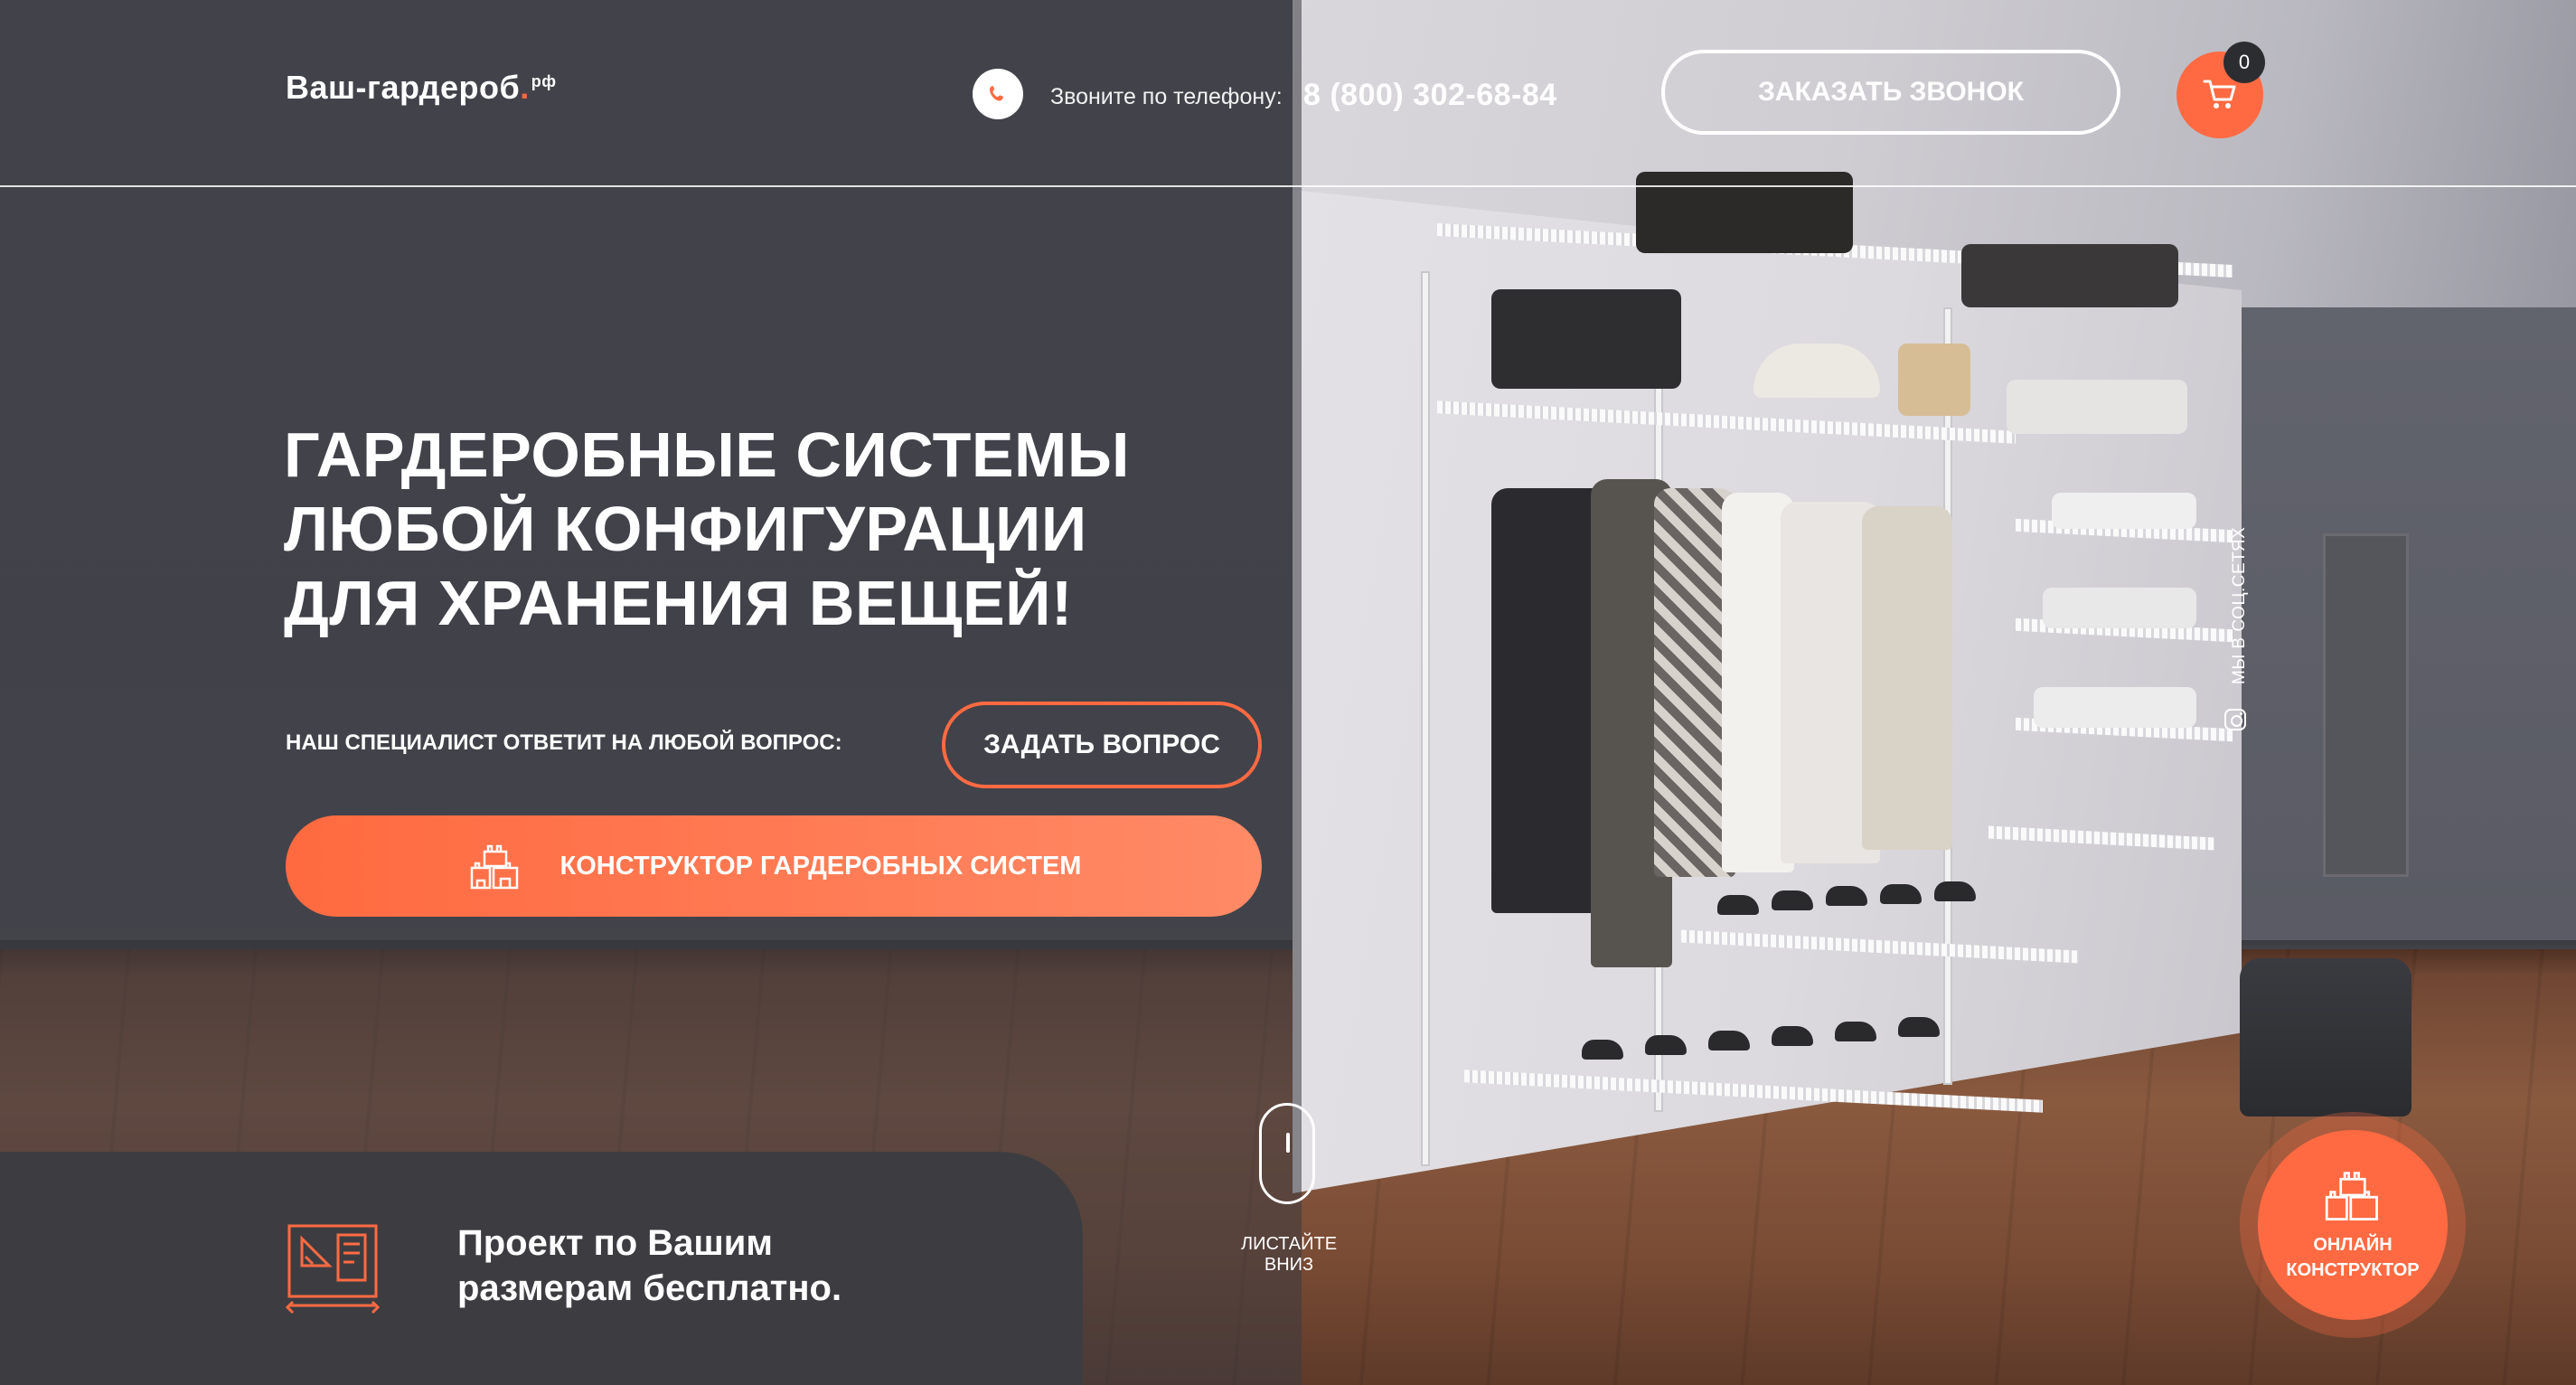  I want to click on scroll-down-label: ЛИСТАЙТЕ ВНИЗ, so click(1289, 1254).